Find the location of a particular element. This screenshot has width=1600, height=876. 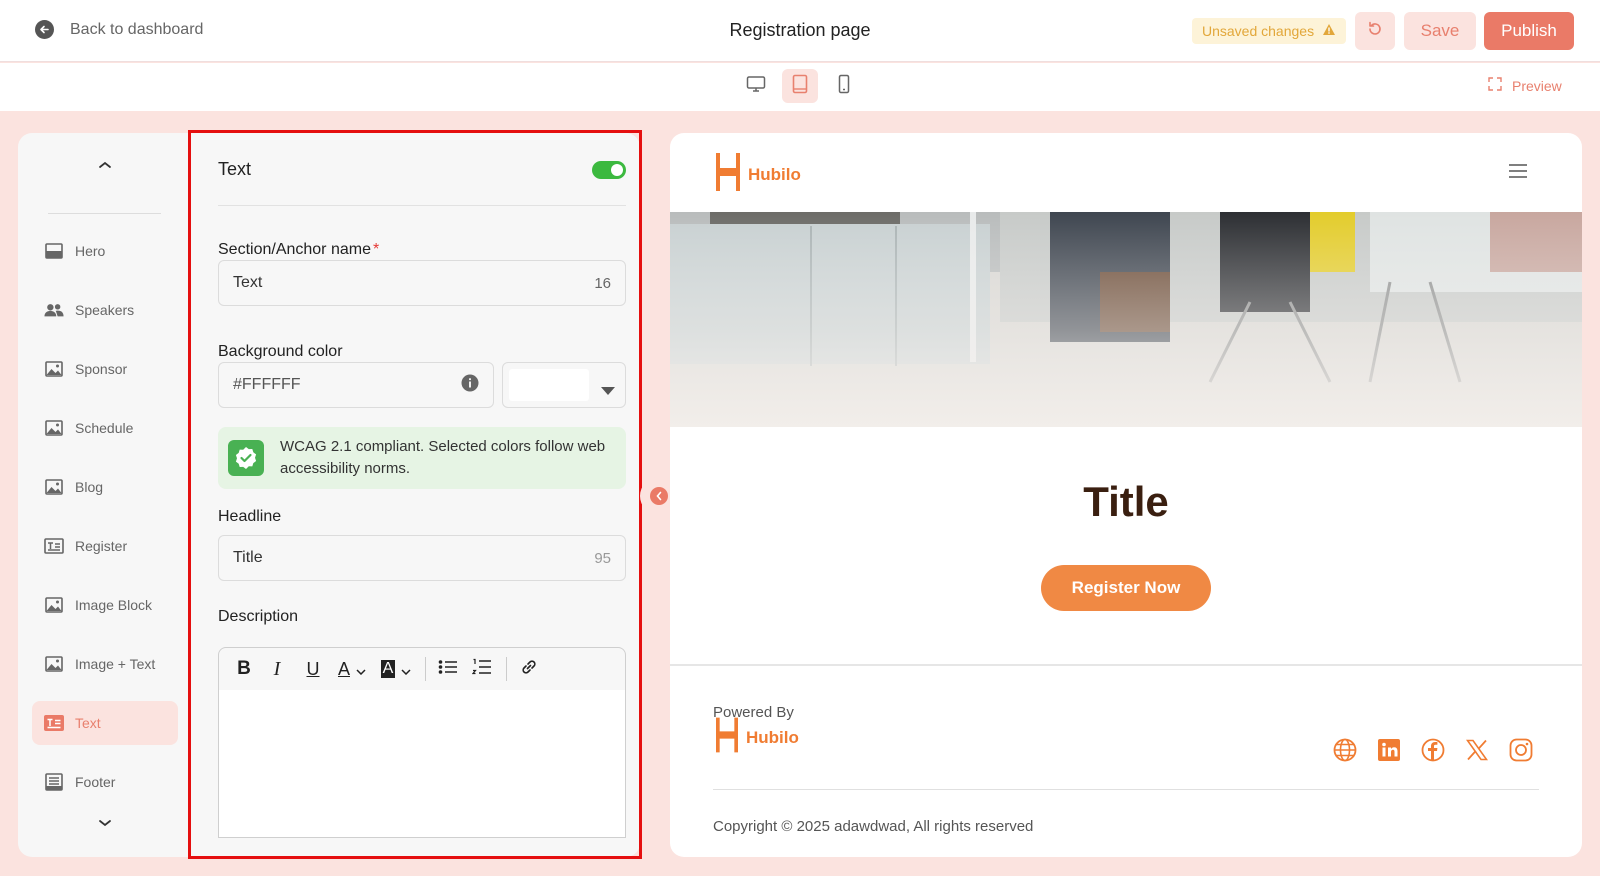

preview-label: Preview is located at coordinates (1537, 85).